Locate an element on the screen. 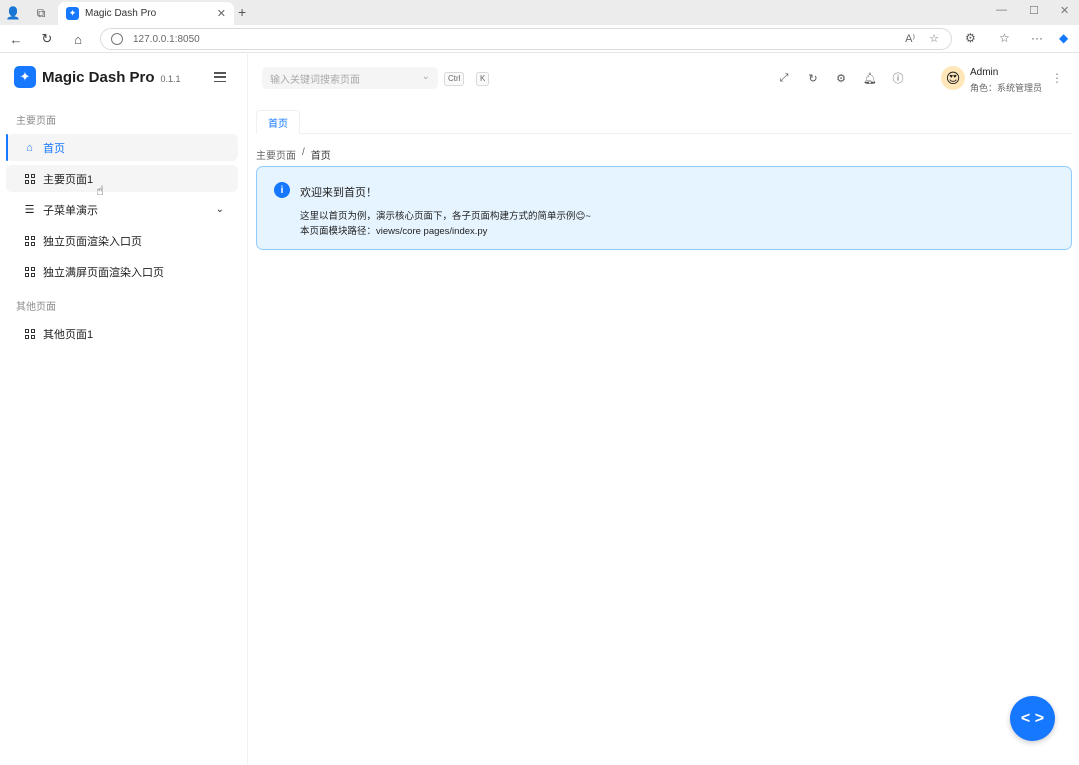 The image size is (1079, 765). alert-module-path: views/core pages/index.py is located at coordinates (432, 231).